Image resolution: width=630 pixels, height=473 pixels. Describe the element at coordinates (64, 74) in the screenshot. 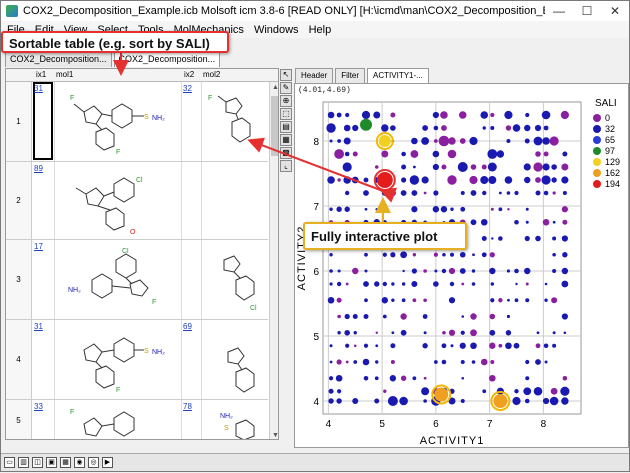

I see `column-header-mol1: mol1` at that location.